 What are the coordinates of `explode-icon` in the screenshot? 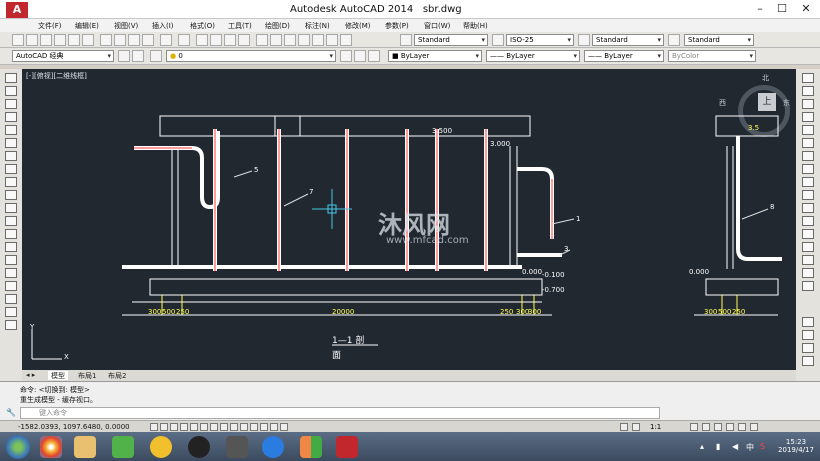 It's located at (808, 286).